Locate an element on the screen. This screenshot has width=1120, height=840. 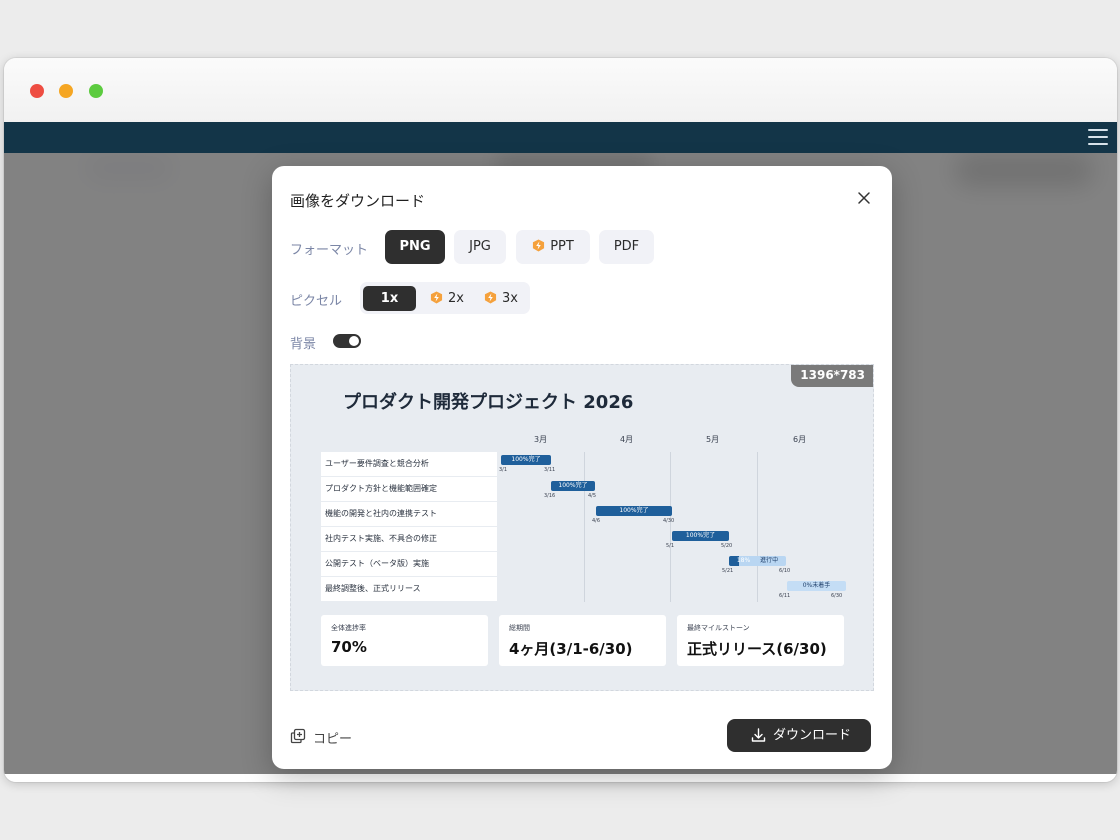
download-button: ダウンロード is located at coordinates (799, 735).